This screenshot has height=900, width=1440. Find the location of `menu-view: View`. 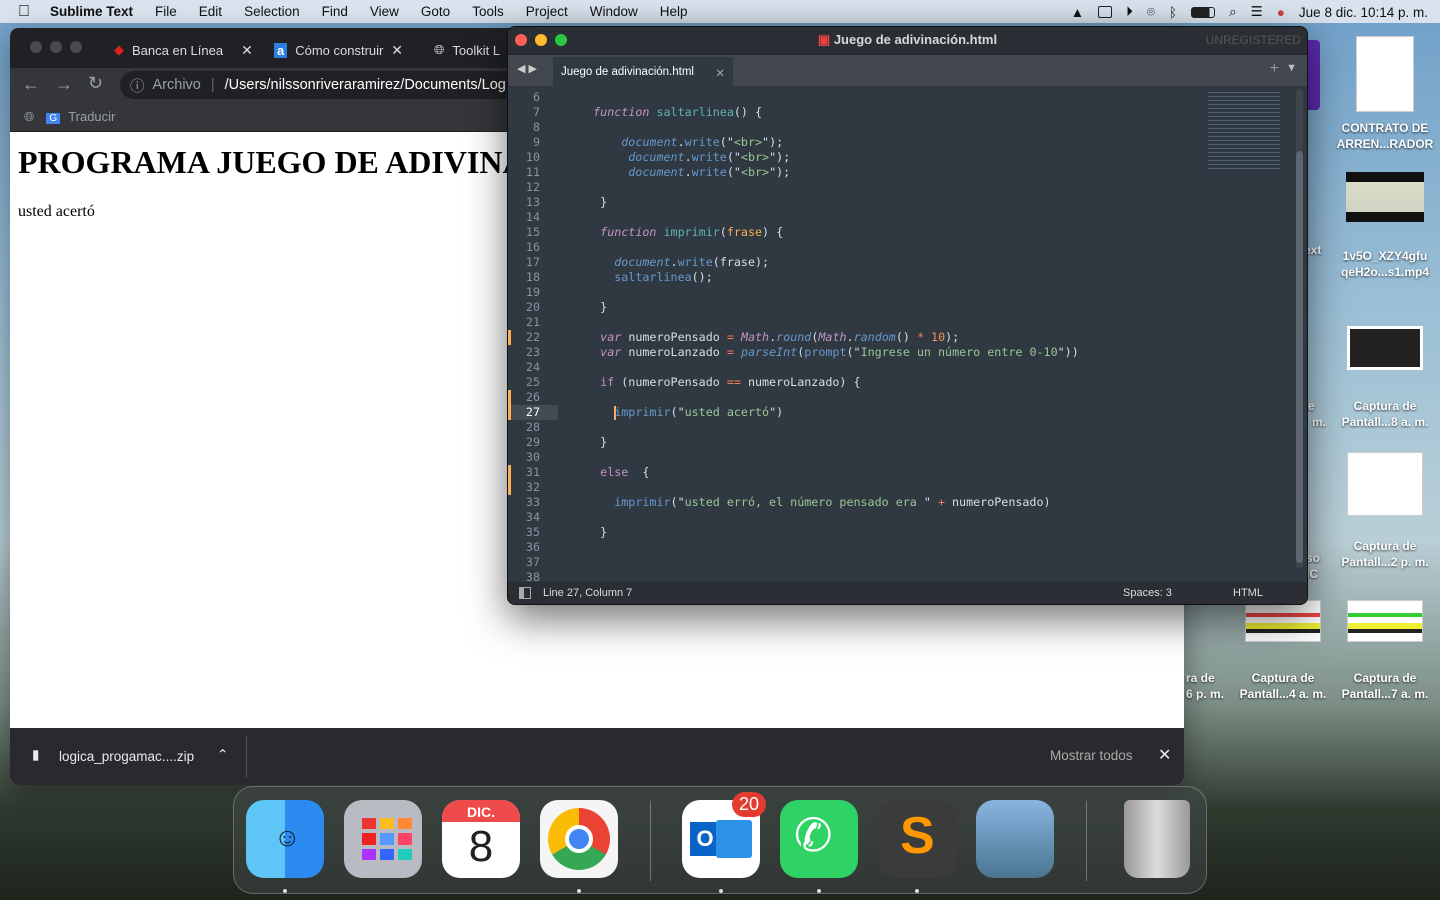

menu-view: View is located at coordinates (384, 11).